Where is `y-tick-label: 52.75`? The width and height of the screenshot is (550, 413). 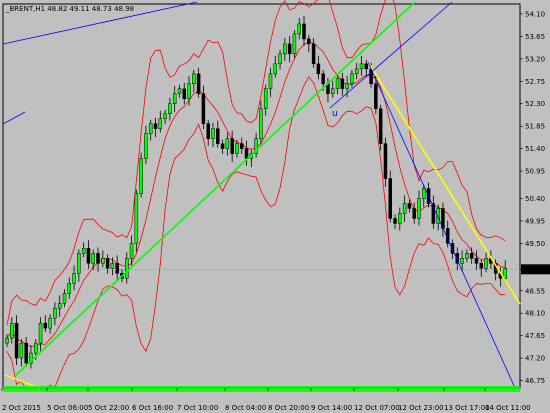 y-tick-label: 52.75 is located at coordinates (535, 82).